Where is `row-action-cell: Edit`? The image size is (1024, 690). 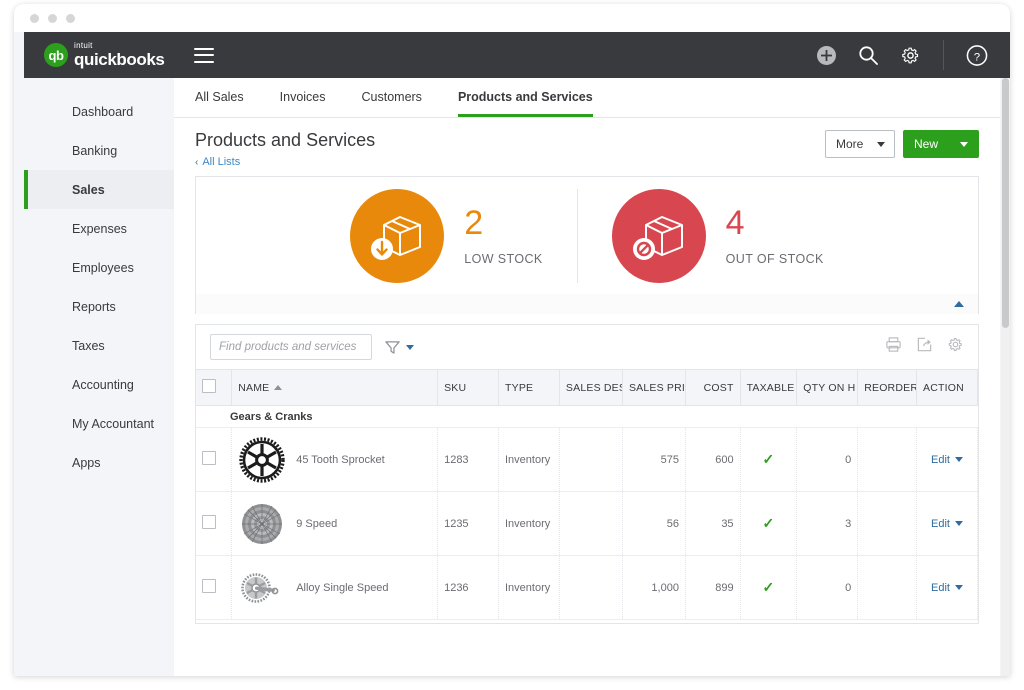
row-action-cell: Edit is located at coordinates (947, 459).